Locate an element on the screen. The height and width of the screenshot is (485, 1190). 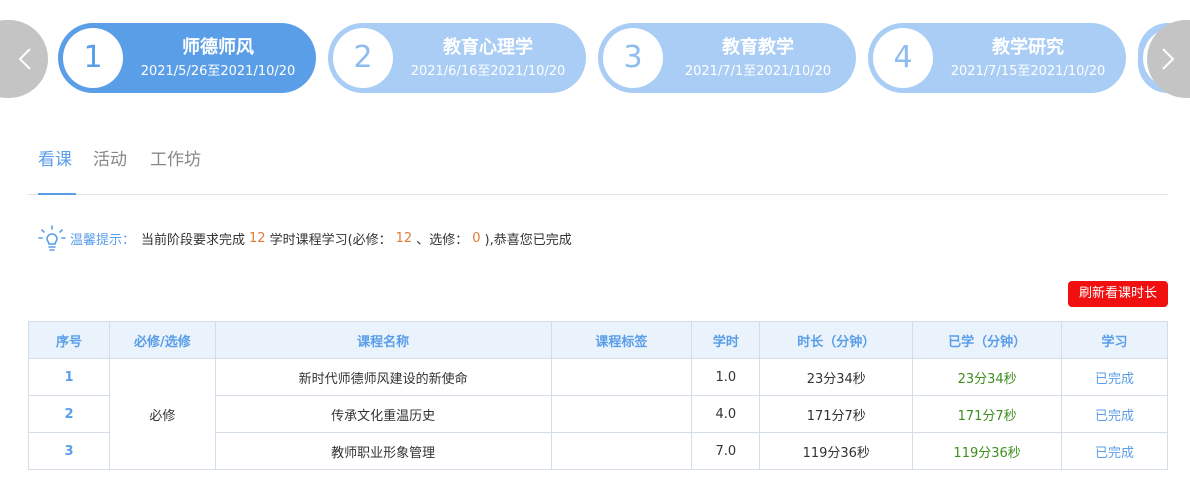
stage-title: 师德师风 is located at coordinates (218, 47).